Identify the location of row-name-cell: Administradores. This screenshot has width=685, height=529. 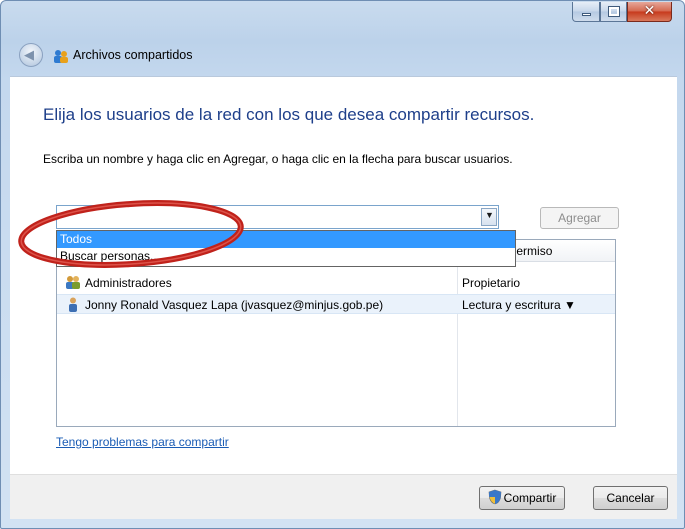
(118, 283).